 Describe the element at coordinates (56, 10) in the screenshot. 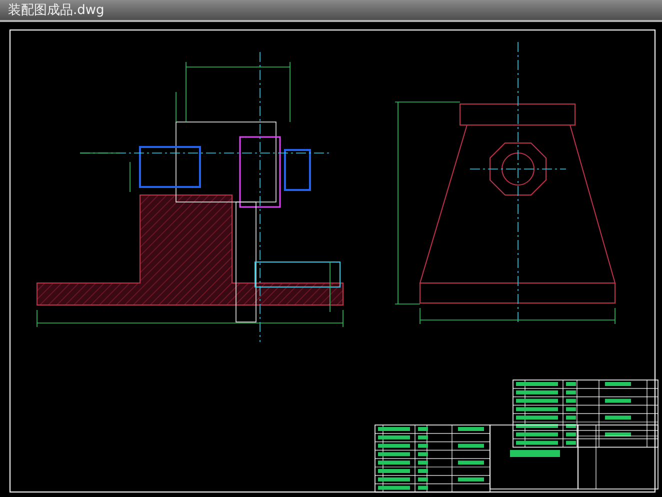

I see `window-title: 装配图成品.dwg` at that location.